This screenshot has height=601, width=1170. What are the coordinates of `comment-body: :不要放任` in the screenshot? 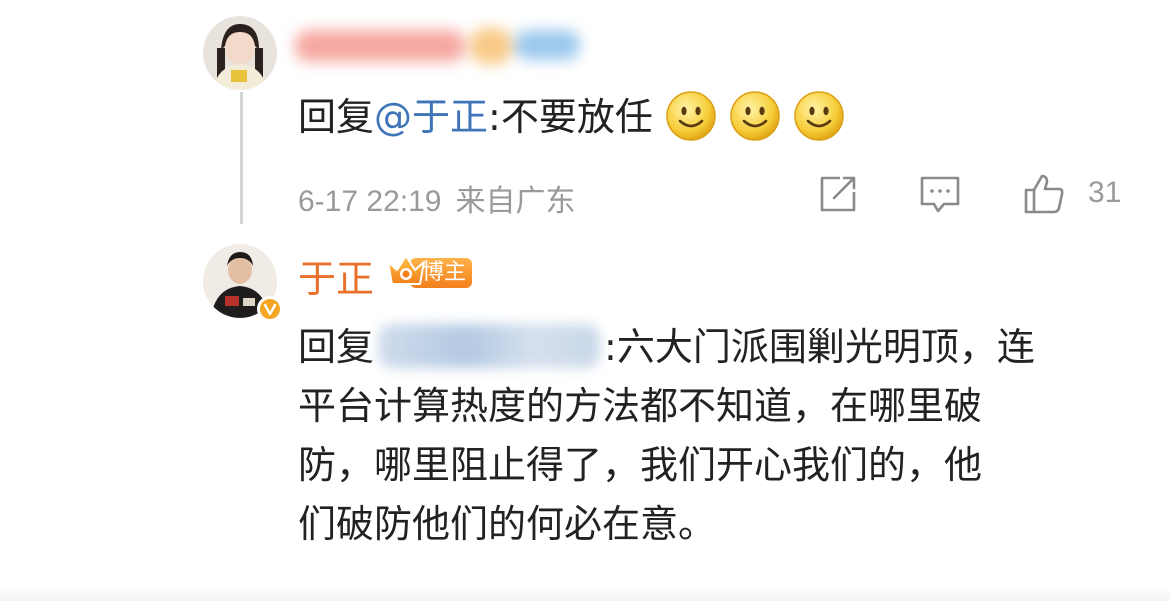 It's located at (570, 117).